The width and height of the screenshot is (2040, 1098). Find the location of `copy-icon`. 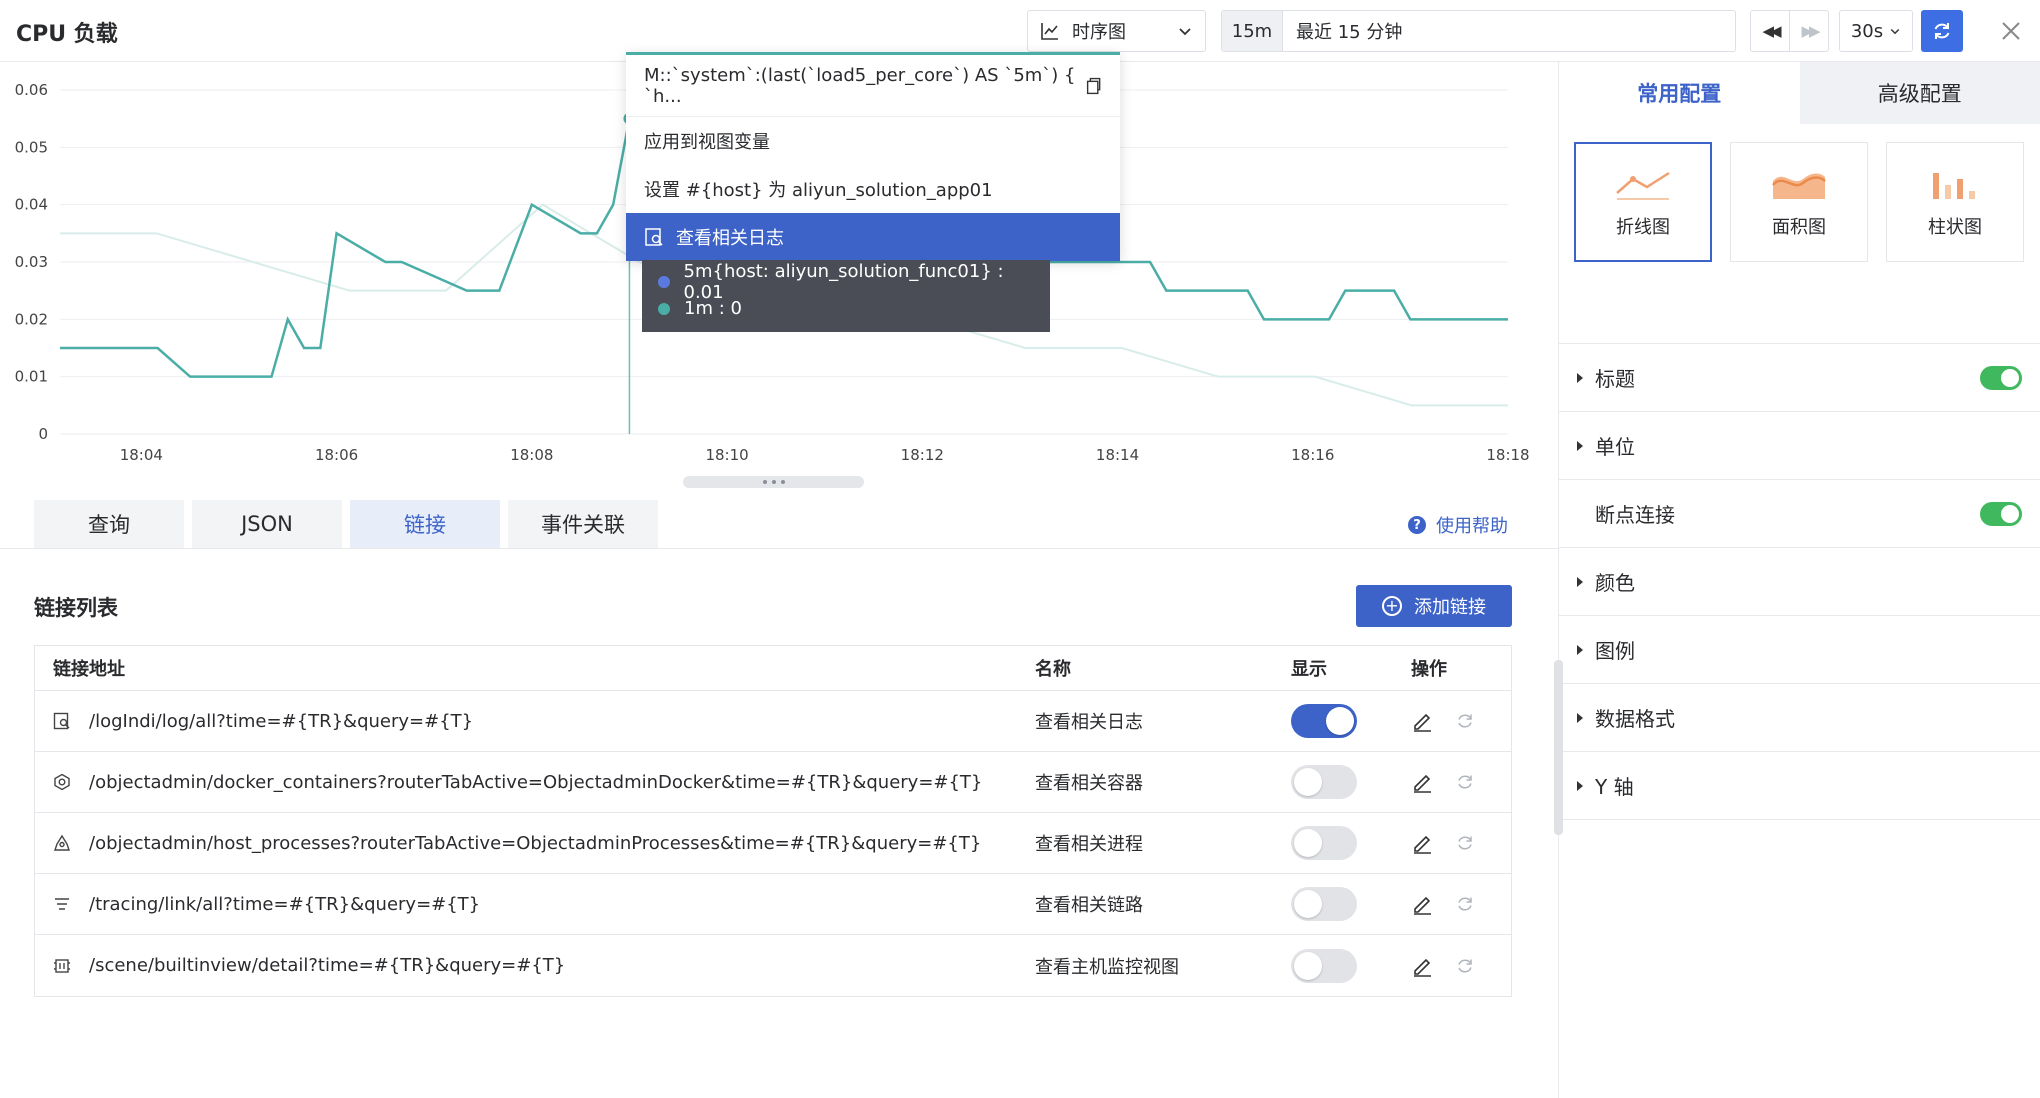

copy-icon is located at coordinates (1092, 86).